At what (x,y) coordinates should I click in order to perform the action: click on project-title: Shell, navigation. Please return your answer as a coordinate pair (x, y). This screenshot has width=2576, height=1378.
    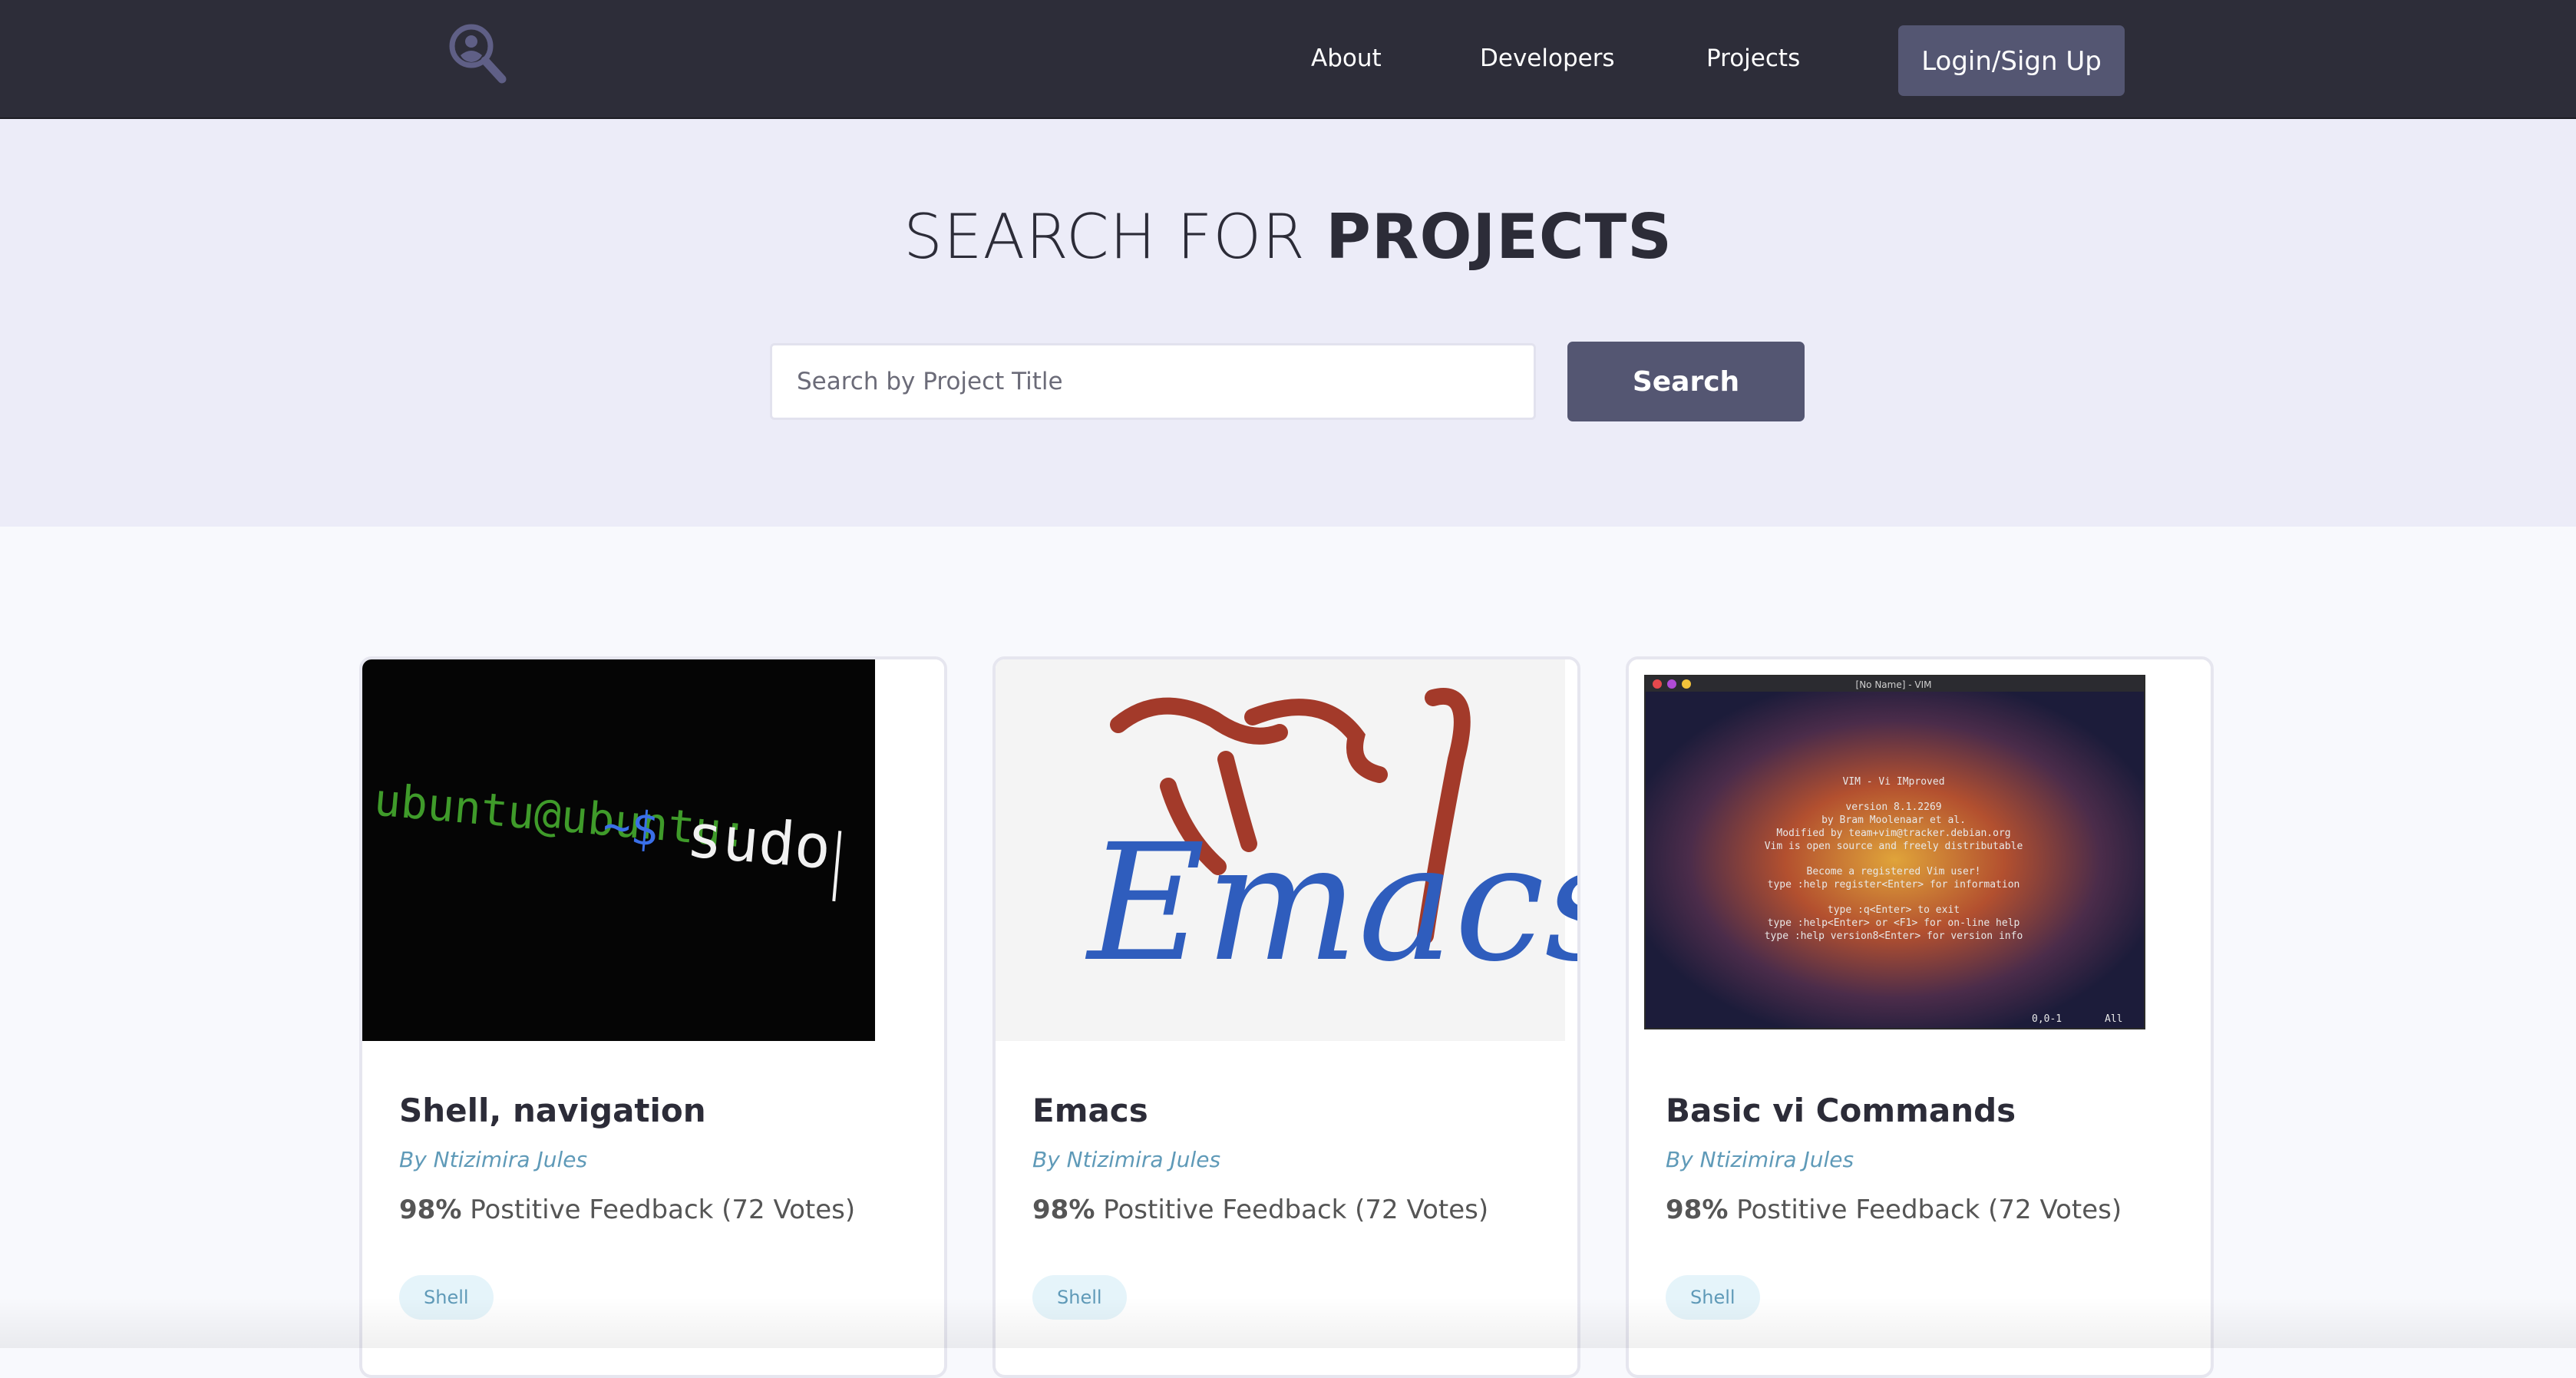
    Looking at the image, I should click on (552, 1111).